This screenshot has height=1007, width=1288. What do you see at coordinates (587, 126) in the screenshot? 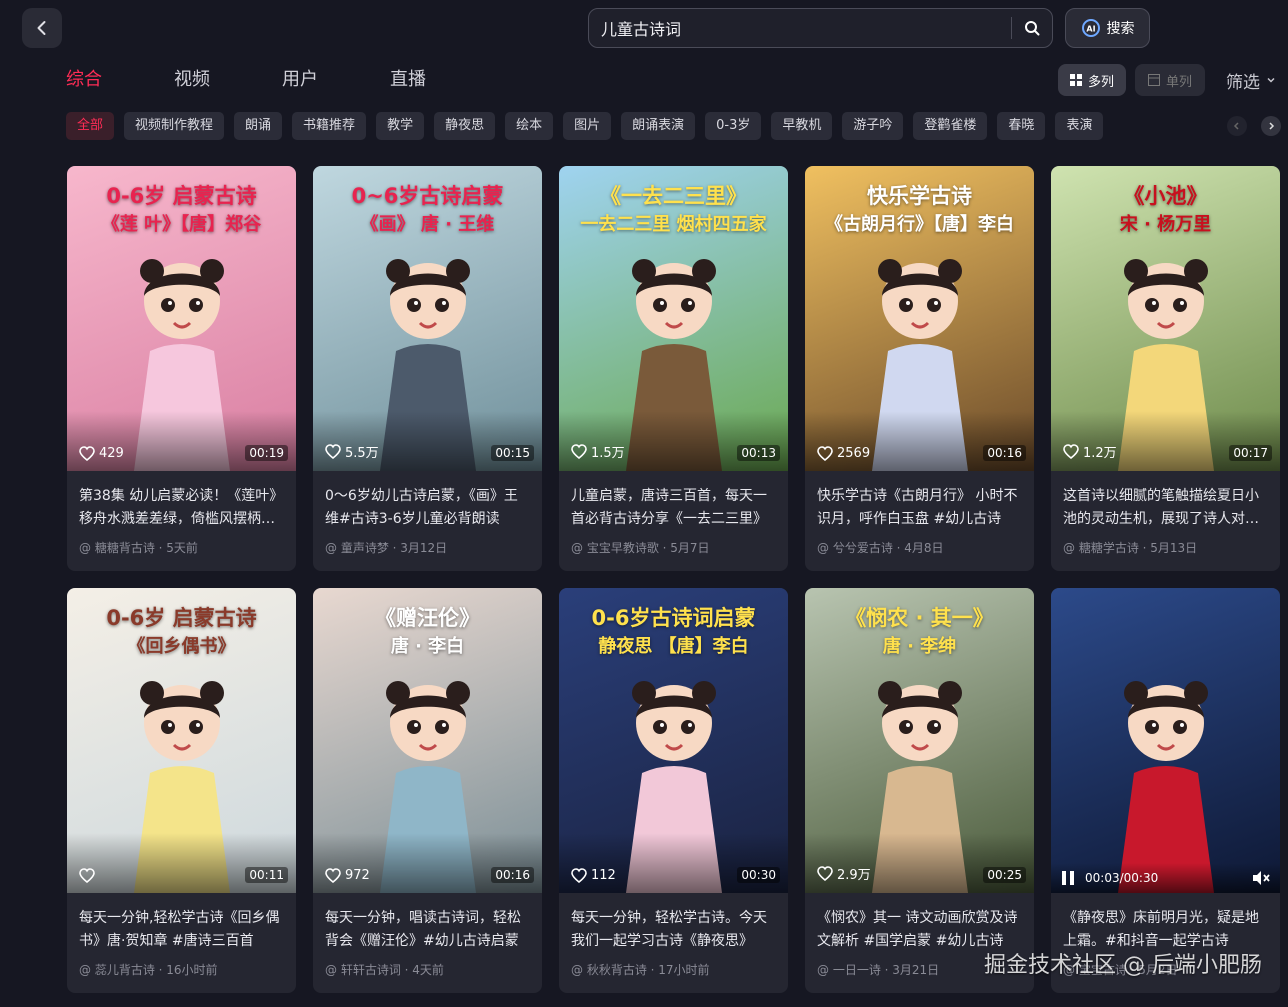
I see `keyword-chip: 图片` at bounding box center [587, 126].